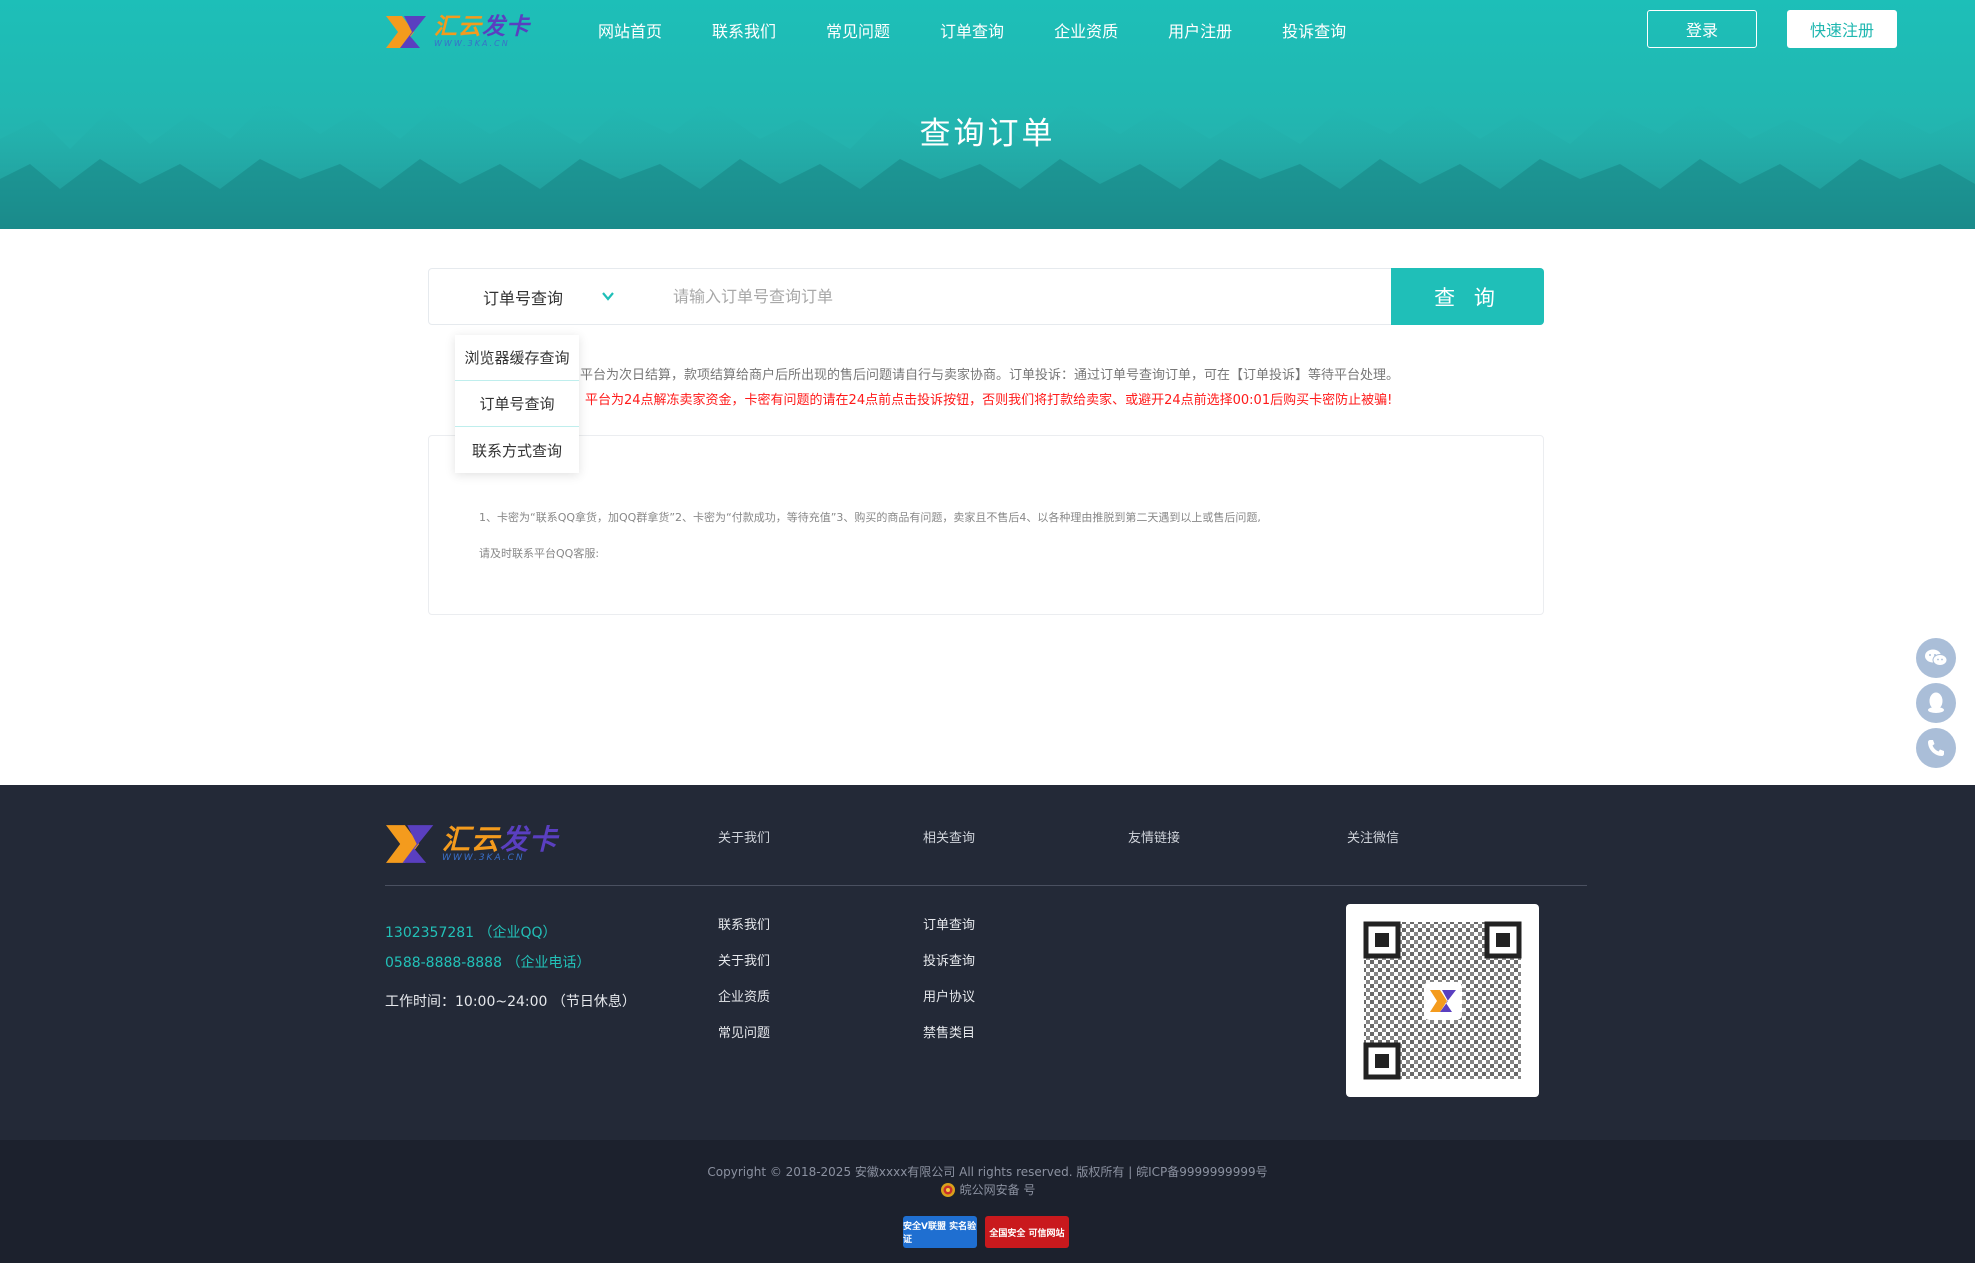 This screenshot has height=1263, width=1975. Describe the element at coordinates (973, 296) in the screenshot. I see `order-number-input` at that location.